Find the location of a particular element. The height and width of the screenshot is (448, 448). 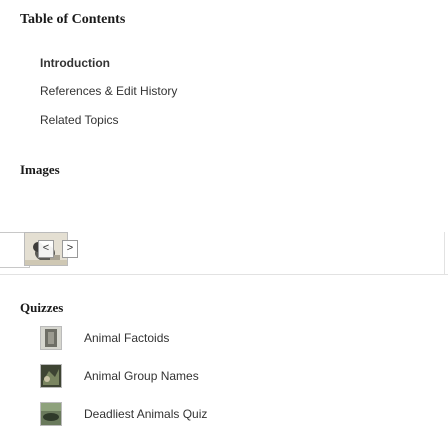

carousel-next-button: > is located at coordinates (70, 249).